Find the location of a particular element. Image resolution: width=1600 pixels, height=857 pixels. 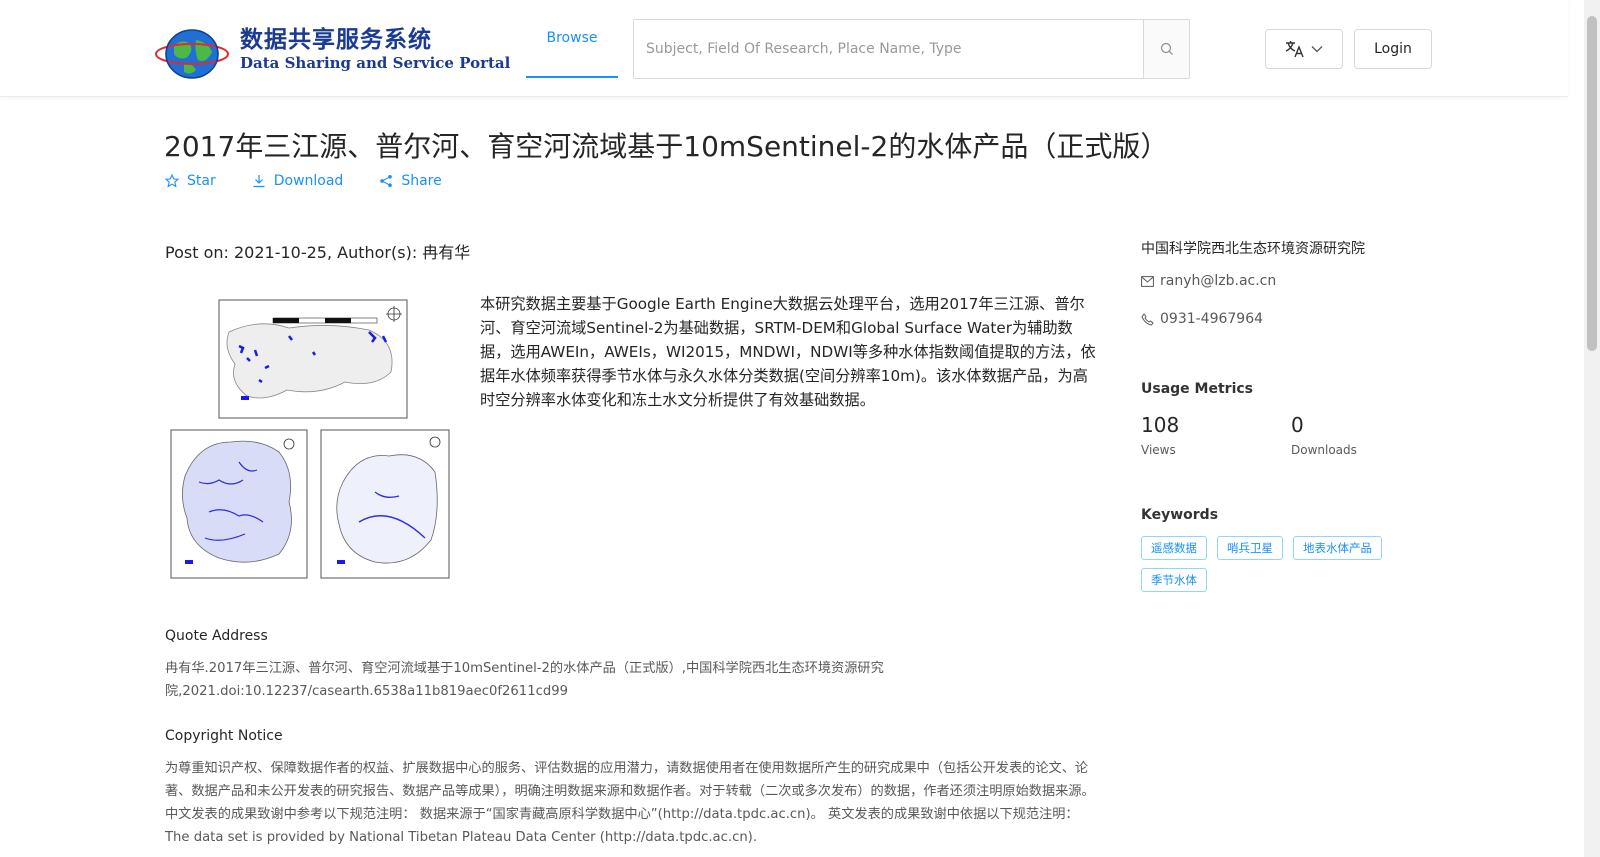

translate-icon is located at coordinates (1294, 49).